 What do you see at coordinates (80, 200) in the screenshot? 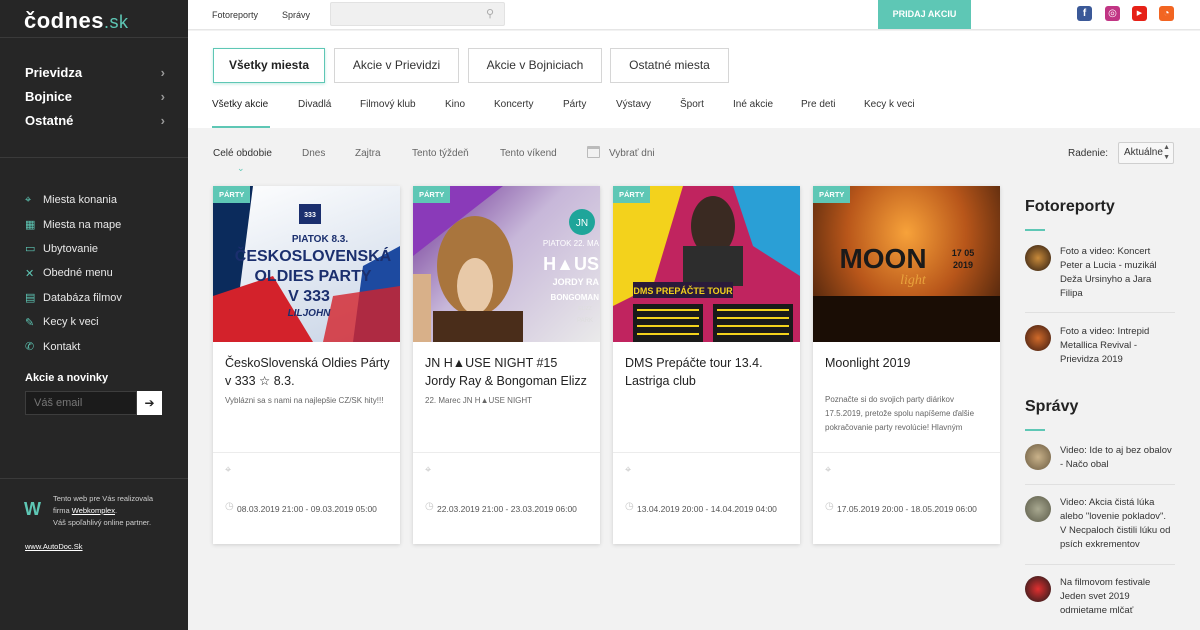
I see `menu-label: Miesta konania` at bounding box center [80, 200].